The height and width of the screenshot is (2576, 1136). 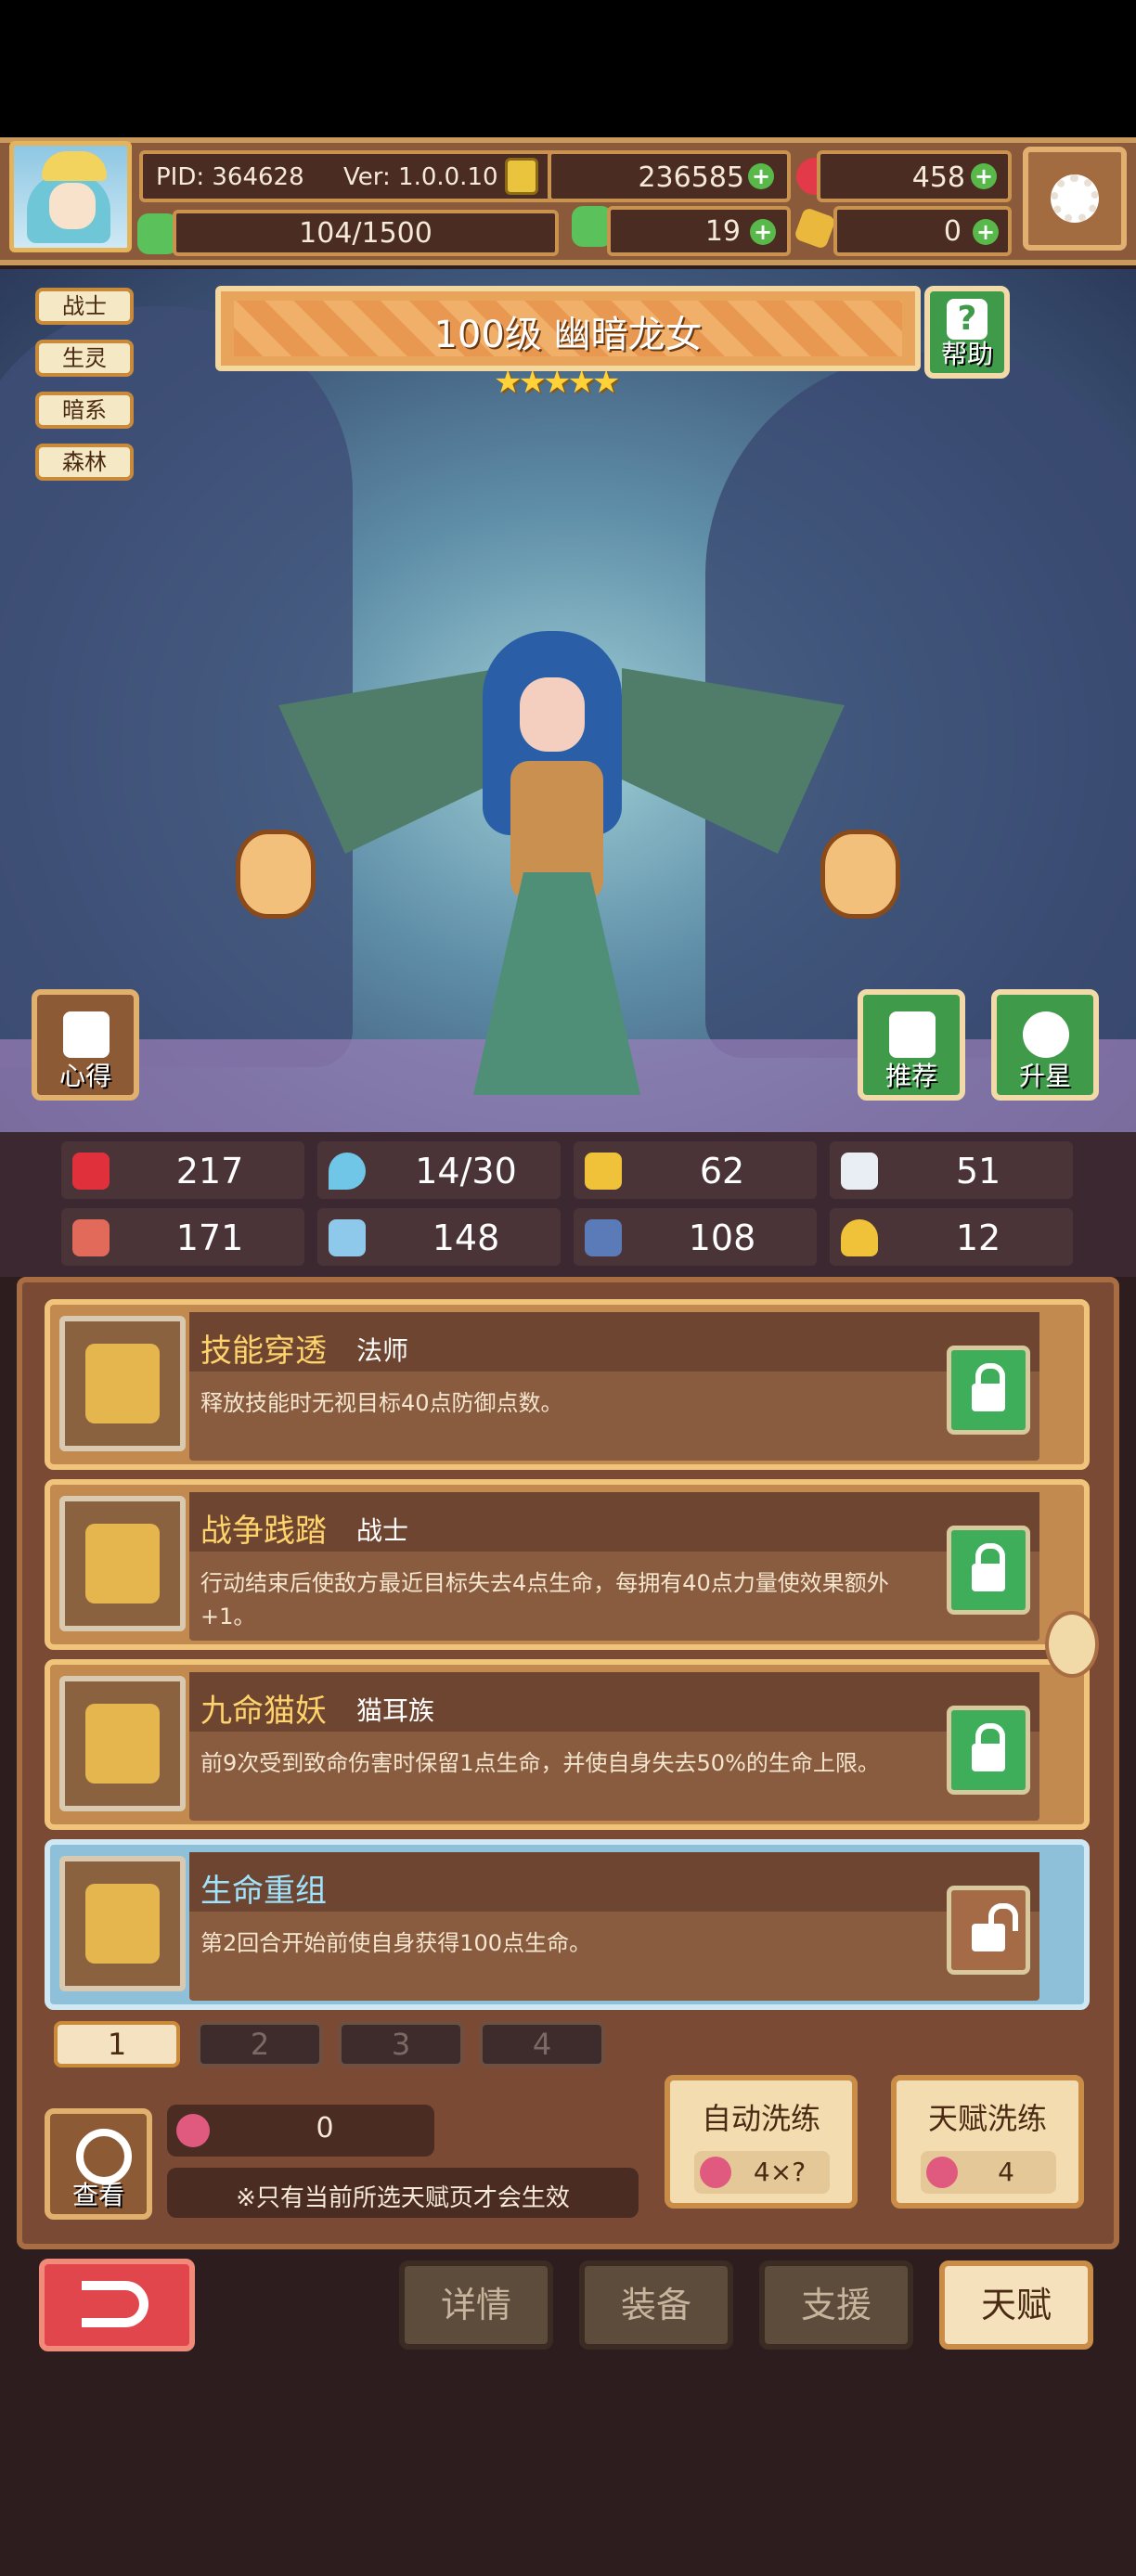 I want to click on talent-card-4: 生命重组 第2回合开始前使自身获得100点生命。, so click(x=567, y=1924).